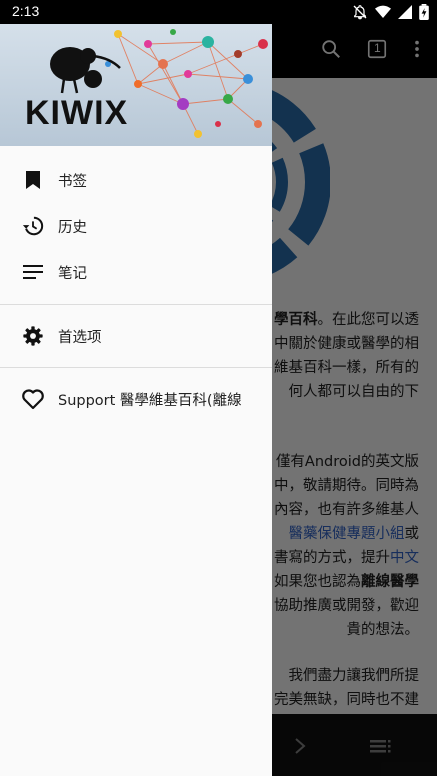 Image resolution: width=437 pixels, height=776 pixels. Describe the element at coordinates (33, 336) in the screenshot. I see `settings-icon` at that location.